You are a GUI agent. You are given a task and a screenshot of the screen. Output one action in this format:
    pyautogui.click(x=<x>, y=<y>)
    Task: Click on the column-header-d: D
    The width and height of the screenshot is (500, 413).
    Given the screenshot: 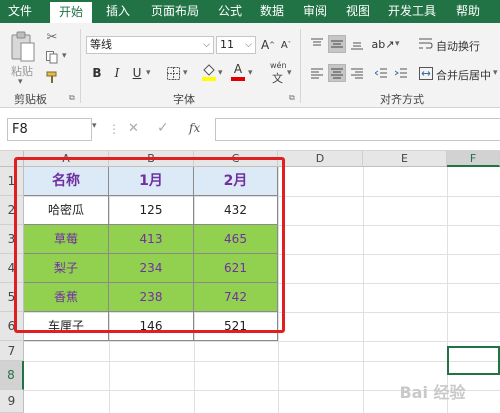 What is the action you would take?
    pyautogui.click(x=320, y=159)
    